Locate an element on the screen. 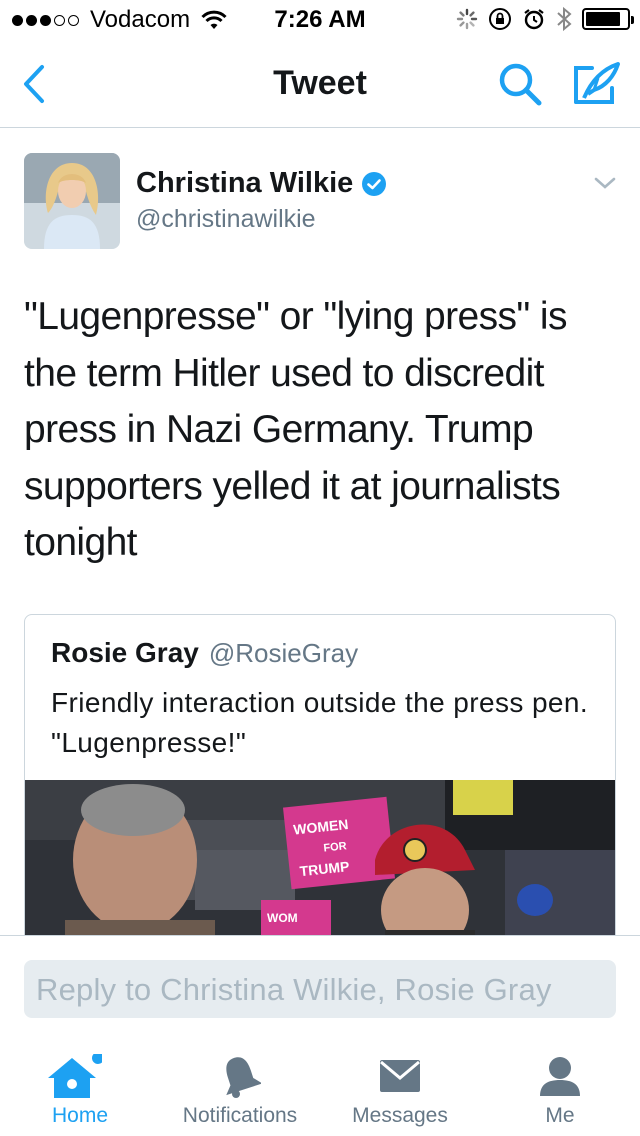 The height and width of the screenshot is (1136, 640). search-icon is located at coordinates (520, 84).